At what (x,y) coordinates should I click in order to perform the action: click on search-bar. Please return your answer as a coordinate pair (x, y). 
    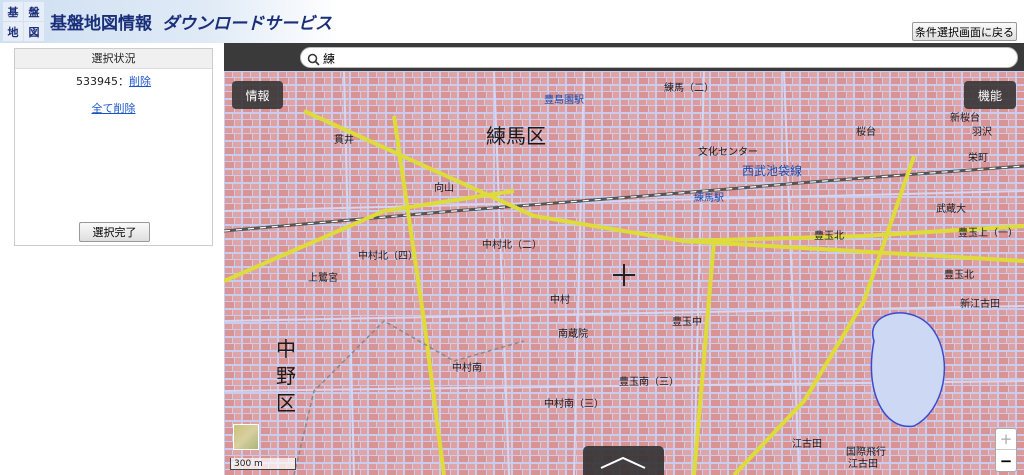
    Looking at the image, I should click on (659, 57).